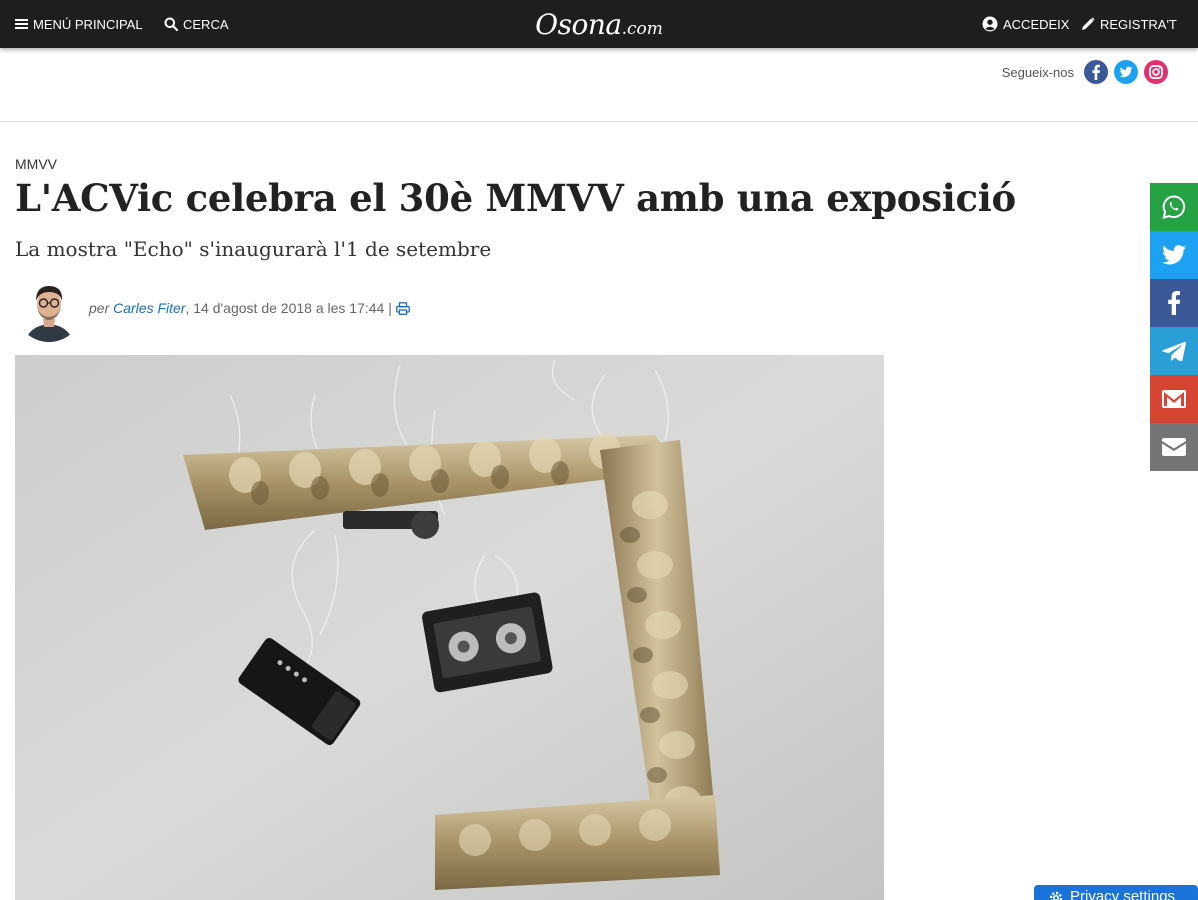  Describe the element at coordinates (1037, 72) in the screenshot. I see `follow-label: Segueix-nos` at that location.